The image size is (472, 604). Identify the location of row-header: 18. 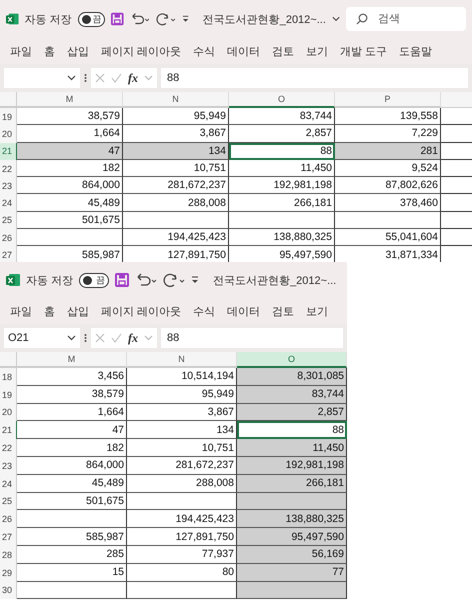
(8, 377).